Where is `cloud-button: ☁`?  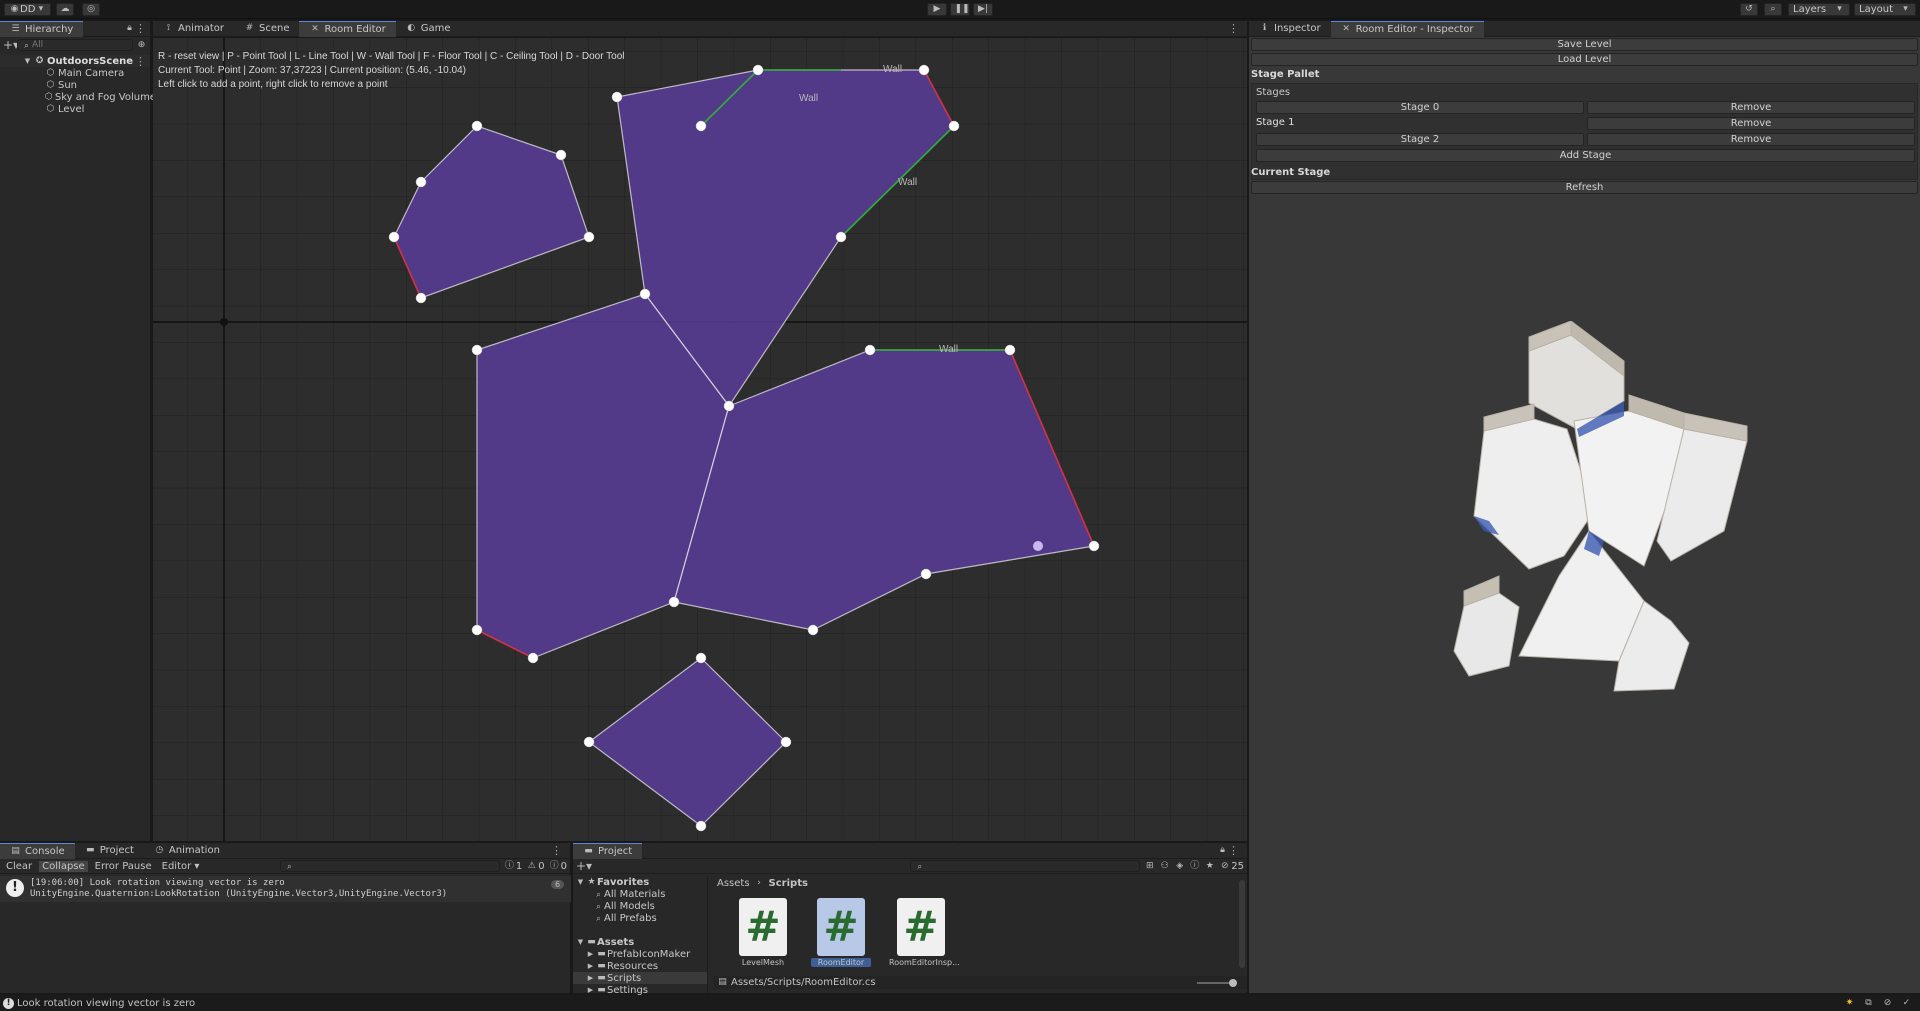
cloud-button: ☁ is located at coordinates (65, 9).